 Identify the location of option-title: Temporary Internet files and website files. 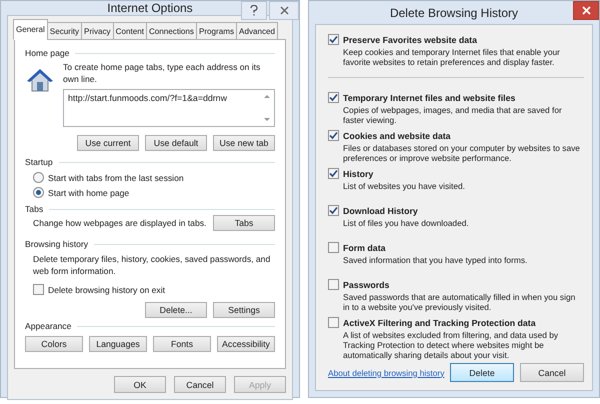
(429, 97).